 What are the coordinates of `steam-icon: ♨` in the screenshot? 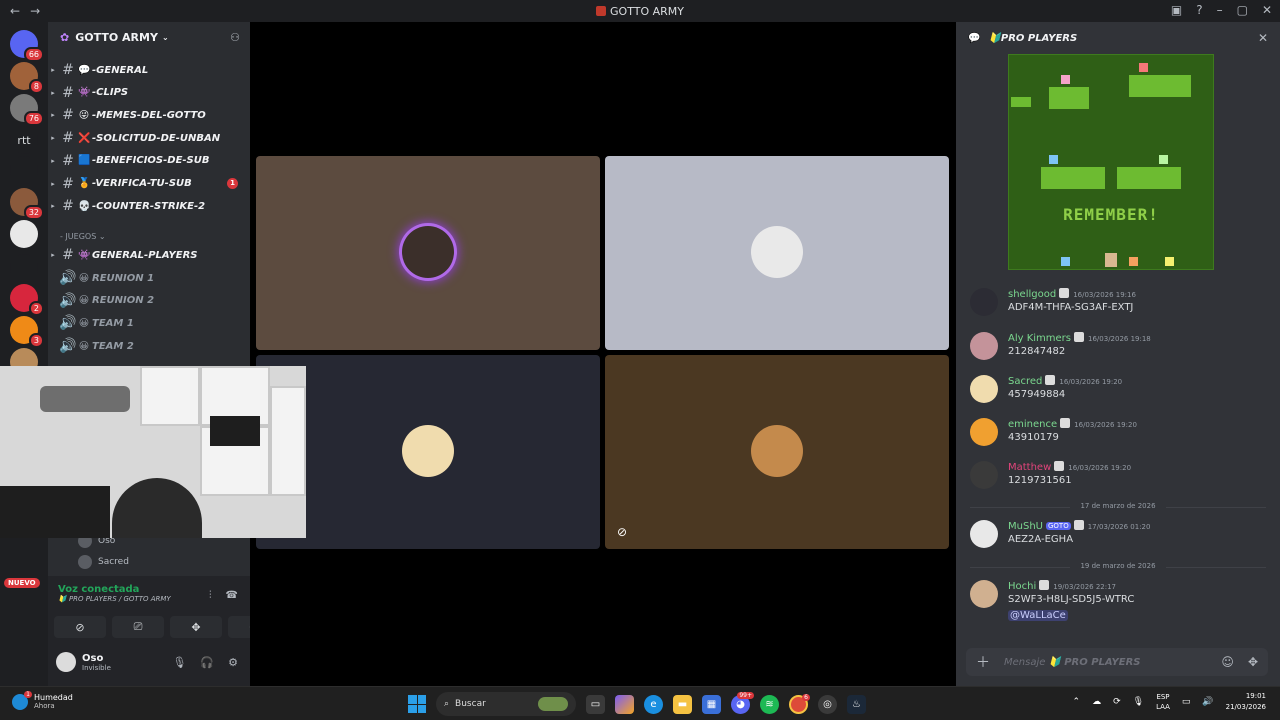 It's located at (856, 704).